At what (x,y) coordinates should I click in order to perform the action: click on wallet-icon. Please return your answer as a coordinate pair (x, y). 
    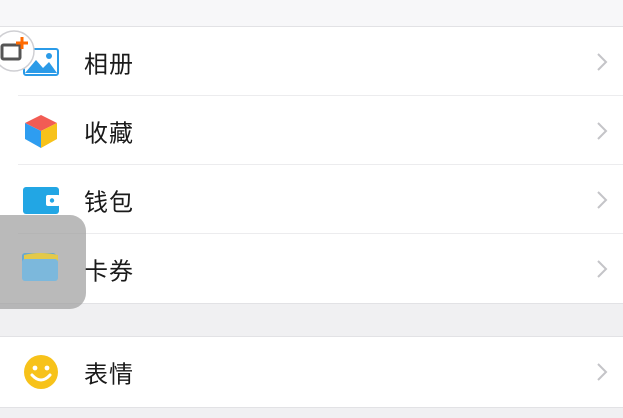
    Looking at the image, I should click on (41, 200).